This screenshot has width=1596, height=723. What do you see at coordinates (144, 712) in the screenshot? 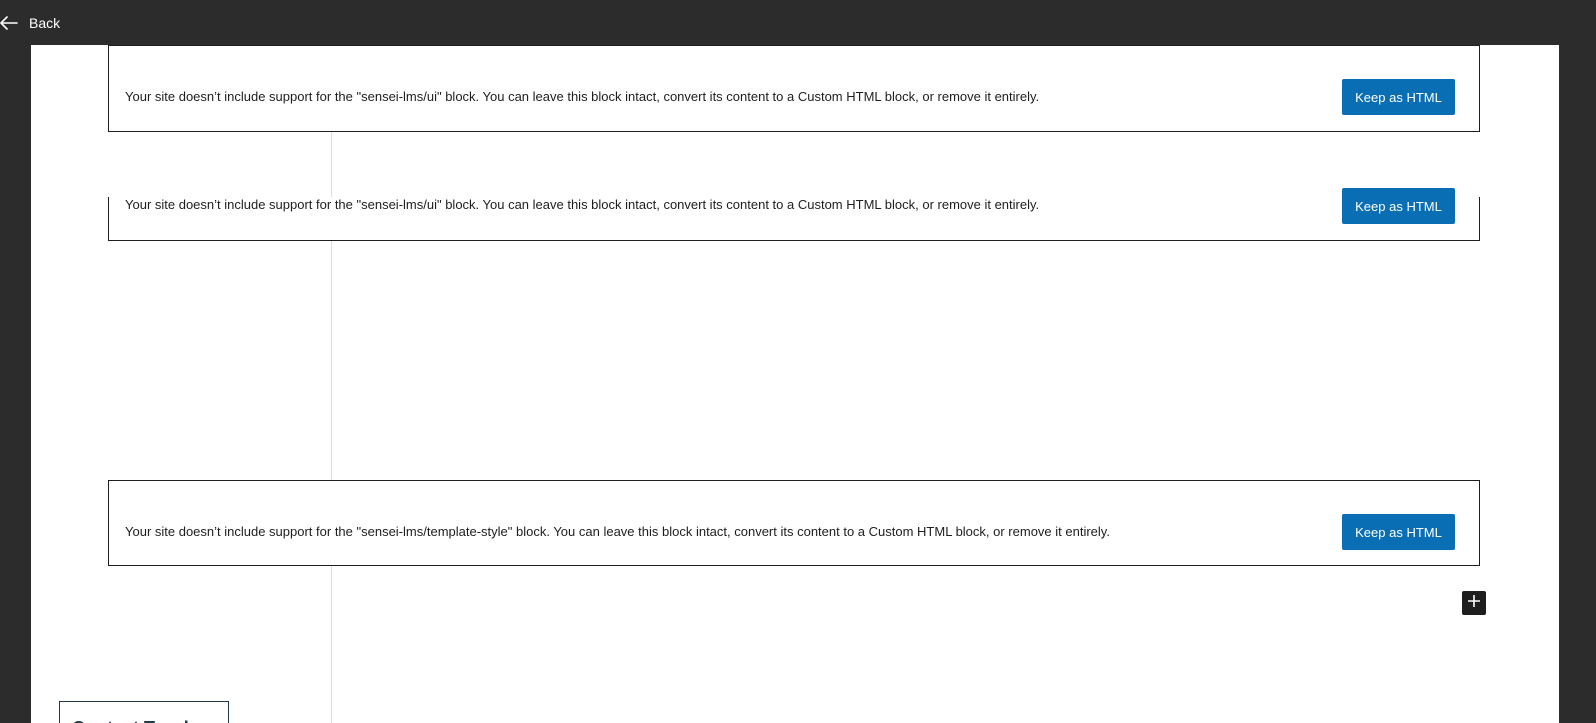
I see `contact-teacher-button: Contact Teacher` at bounding box center [144, 712].